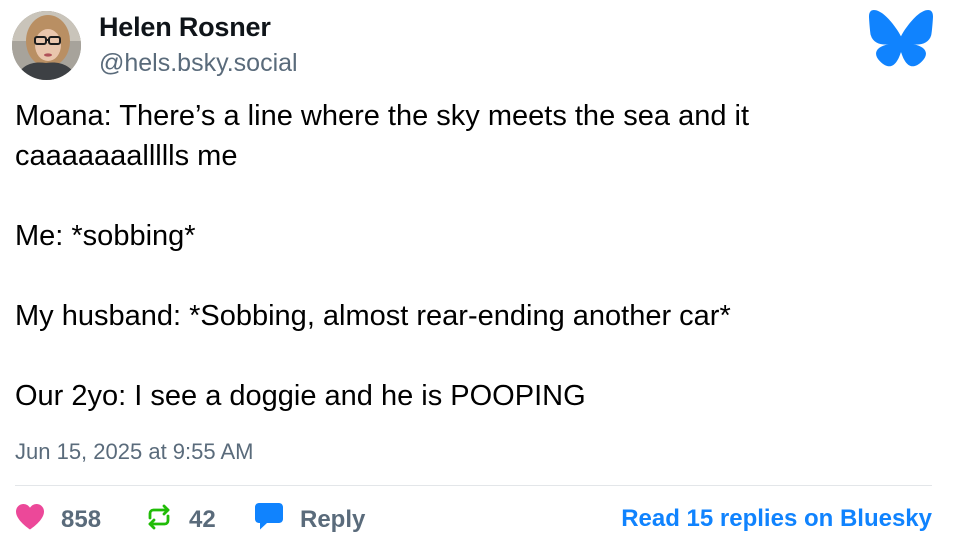  What do you see at coordinates (46, 45) in the screenshot?
I see `author-avatar` at bounding box center [46, 45].